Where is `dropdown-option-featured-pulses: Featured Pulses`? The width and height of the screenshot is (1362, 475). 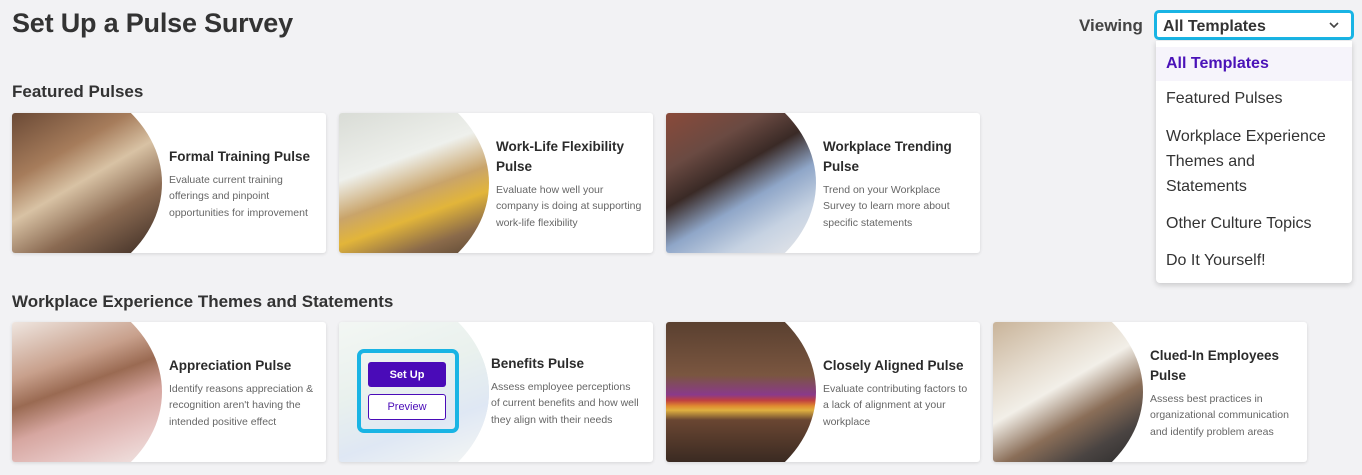
dropdown-option-featured-pulses: Featured Pulses is located at coordinates (1254, 98).